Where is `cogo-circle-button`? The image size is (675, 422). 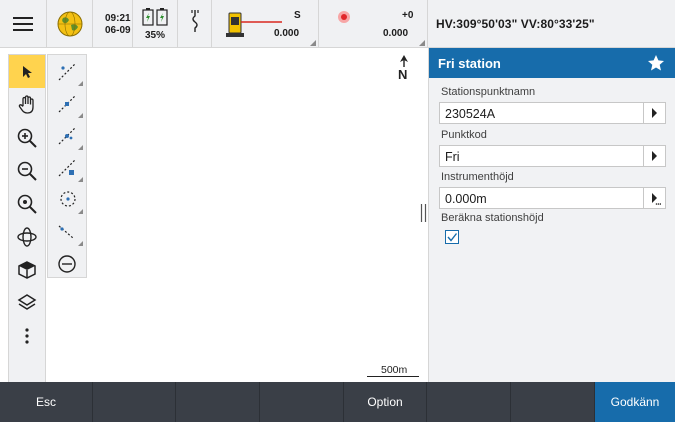
cogo-circle-button is located at coordinates (67, 199).